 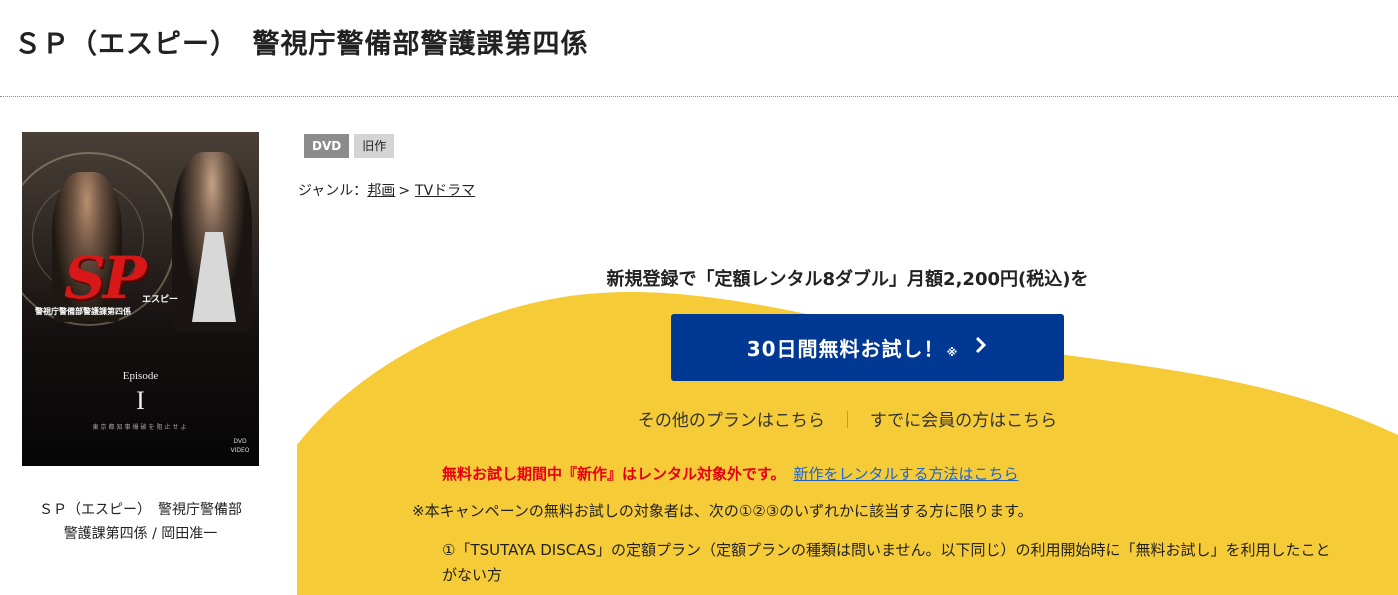 I want to click on caption-line-2: 警護課第四係 / 岡田准一, so click(x=140, y=534).